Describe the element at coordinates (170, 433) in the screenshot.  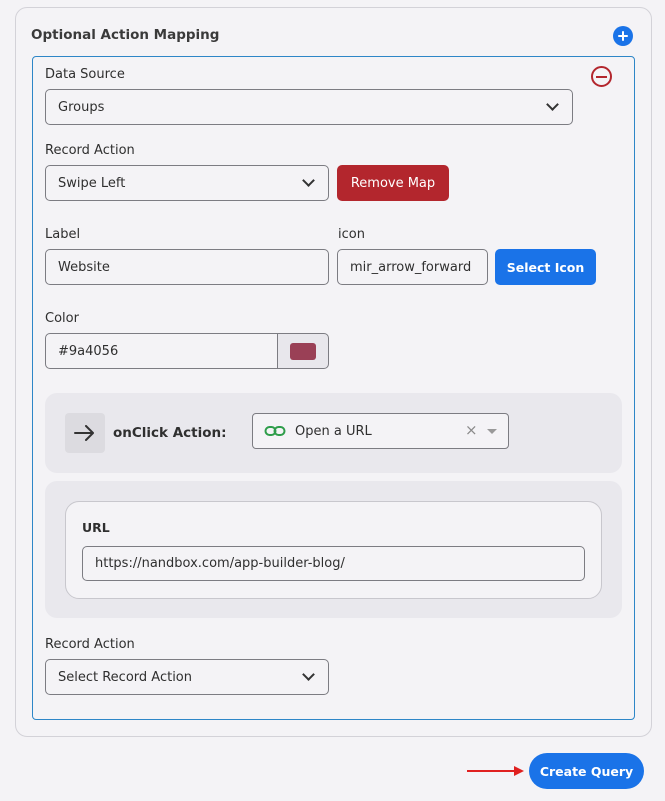
I see `onclick-action-label: onClick Action:` at that location.